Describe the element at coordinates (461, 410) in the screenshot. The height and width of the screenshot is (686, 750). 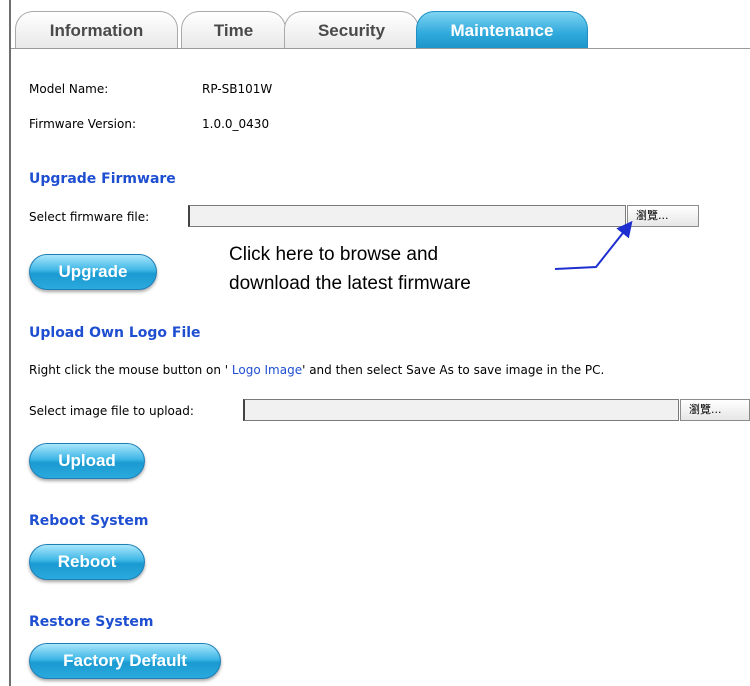
I see `logo-file-input` at that location.